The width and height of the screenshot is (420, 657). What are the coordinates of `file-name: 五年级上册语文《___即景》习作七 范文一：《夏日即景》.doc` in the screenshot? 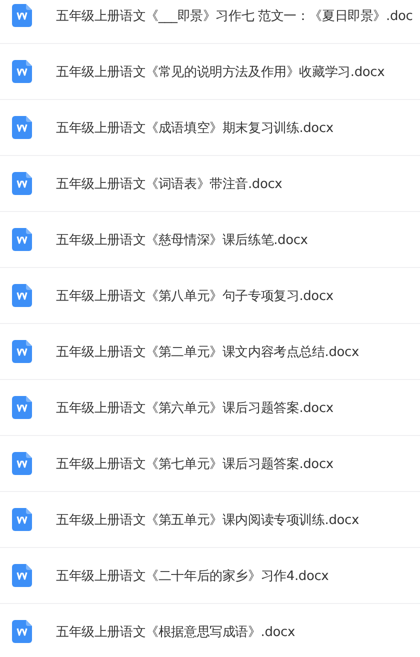 It's located at (238, 15).